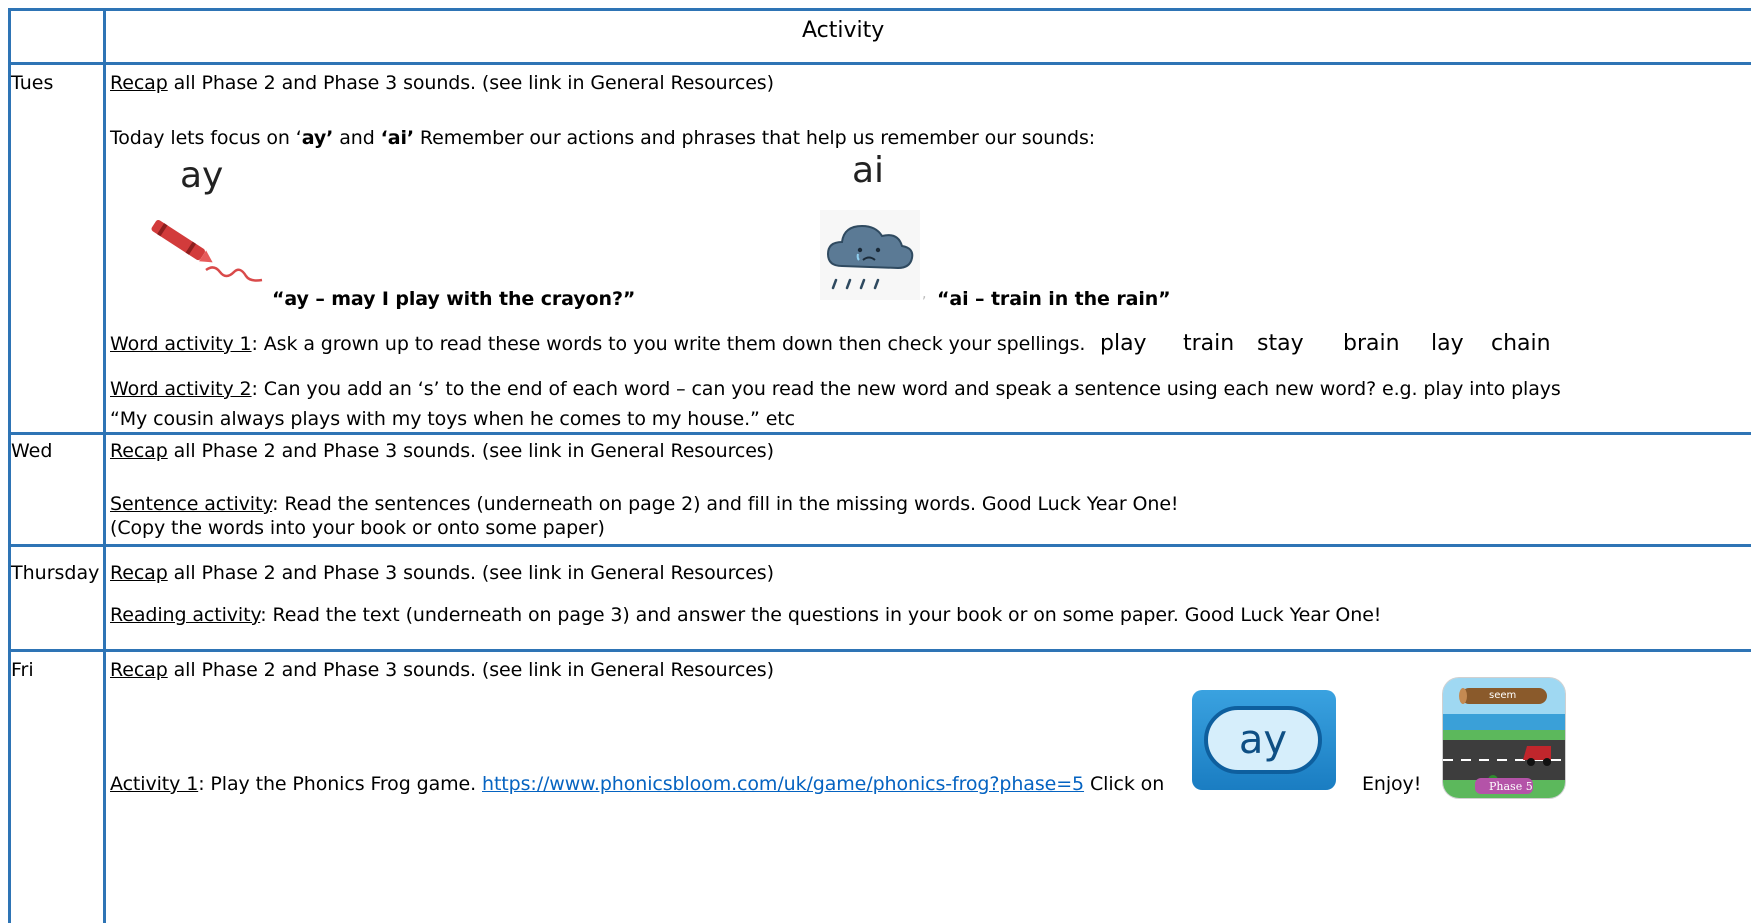  What do you see at coordinates (185, 615) in the screenshot?
I see `reading-activity-label: Reading activity` at bounding box center [185, 615].